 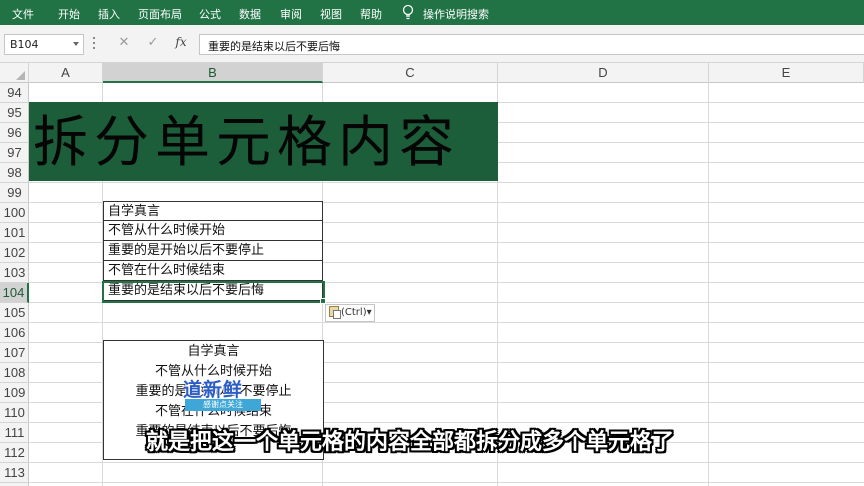 I want to click on row-header-selected: 104, so click(x=14, y=293).